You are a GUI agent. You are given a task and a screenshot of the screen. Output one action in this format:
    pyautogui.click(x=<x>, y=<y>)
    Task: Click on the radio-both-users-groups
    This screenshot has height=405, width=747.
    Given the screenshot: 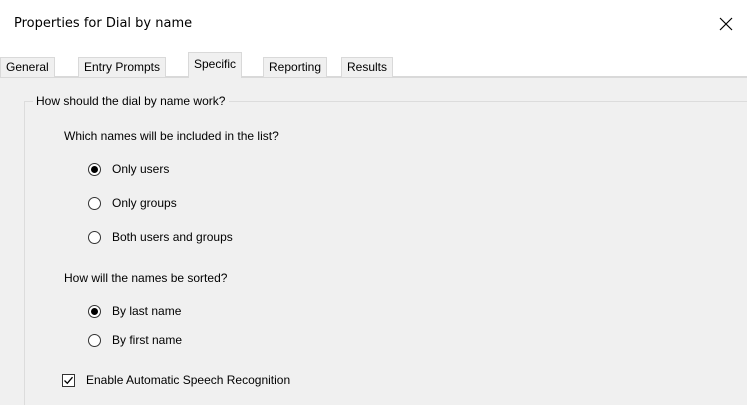 What is the action you would take?
    pyautogui.click(x=94, y=237)
    